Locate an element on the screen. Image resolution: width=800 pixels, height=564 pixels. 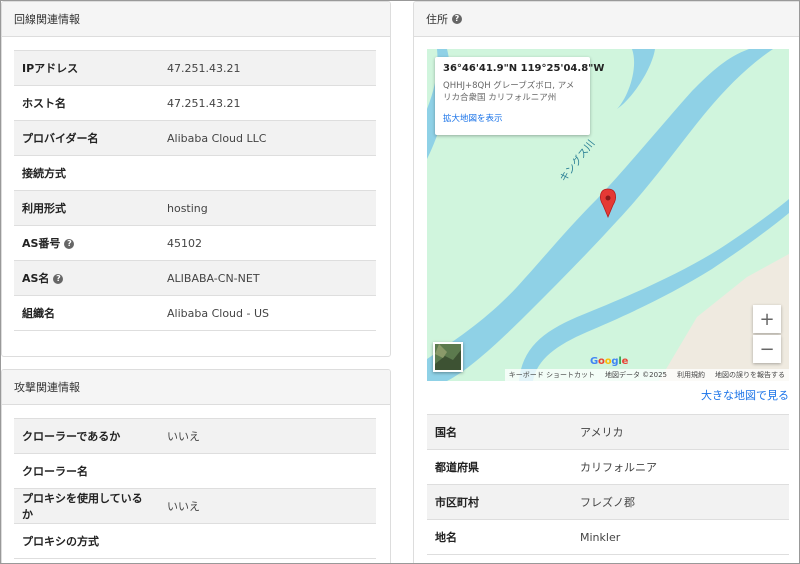
row-value: アメリカ is located at coordinates (680, 432).